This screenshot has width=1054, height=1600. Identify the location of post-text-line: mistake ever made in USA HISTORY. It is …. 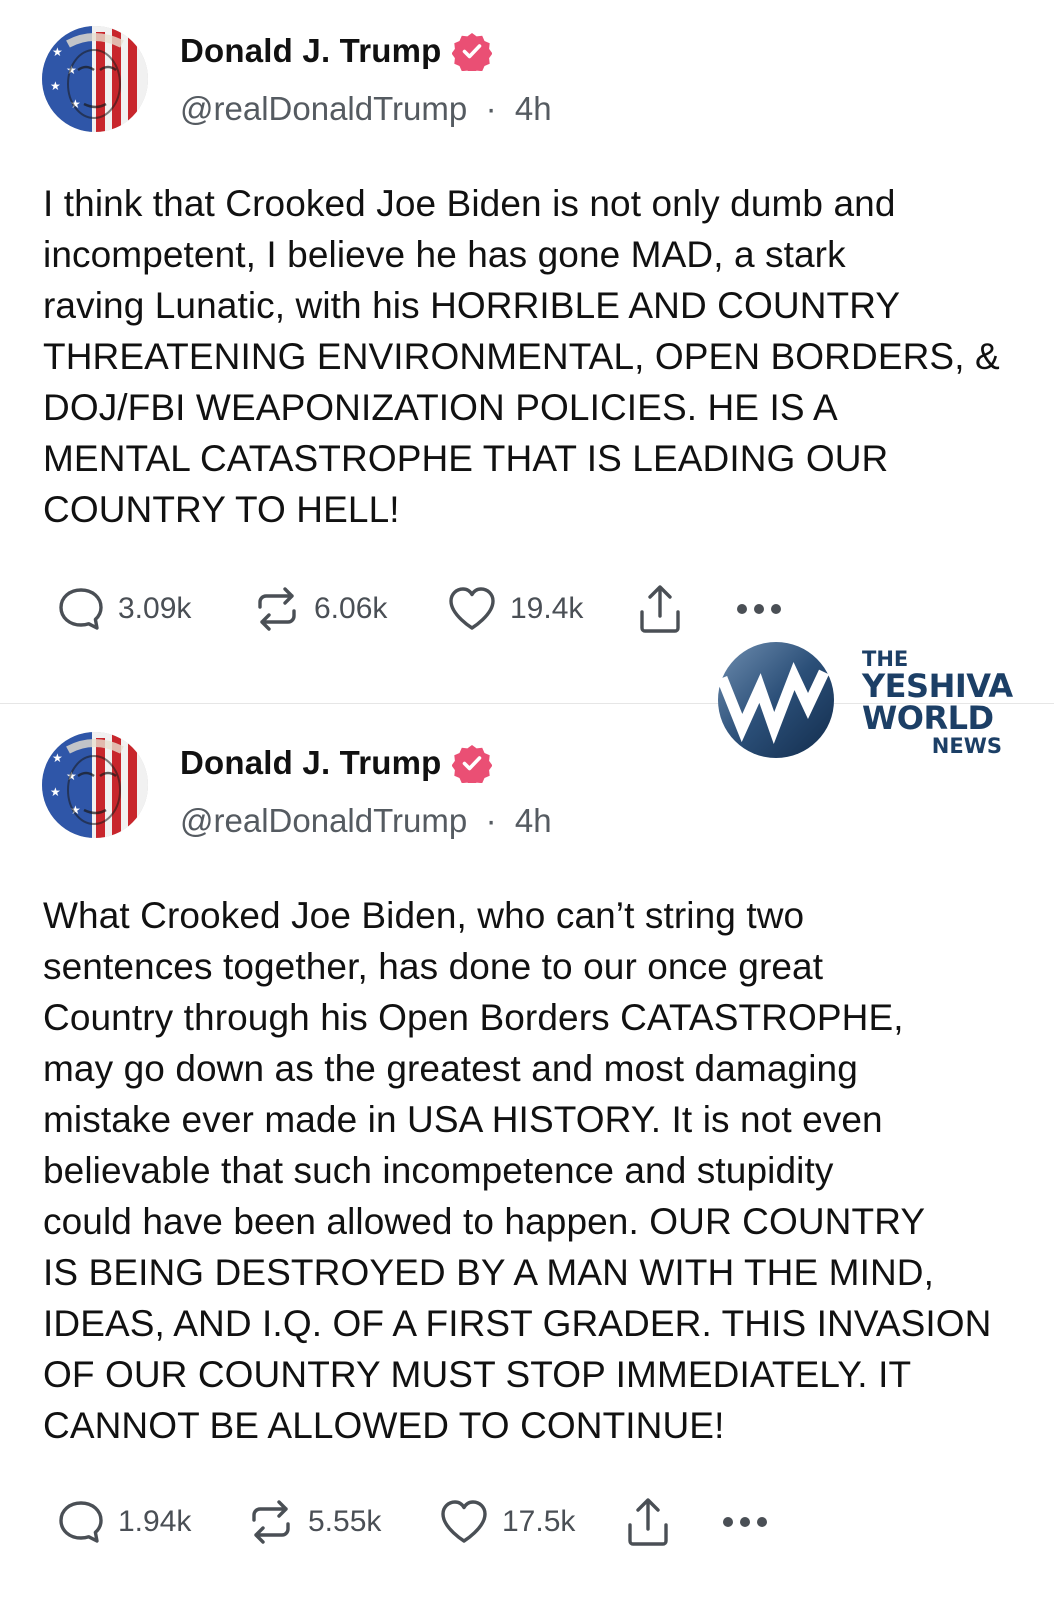
(463, 1119).